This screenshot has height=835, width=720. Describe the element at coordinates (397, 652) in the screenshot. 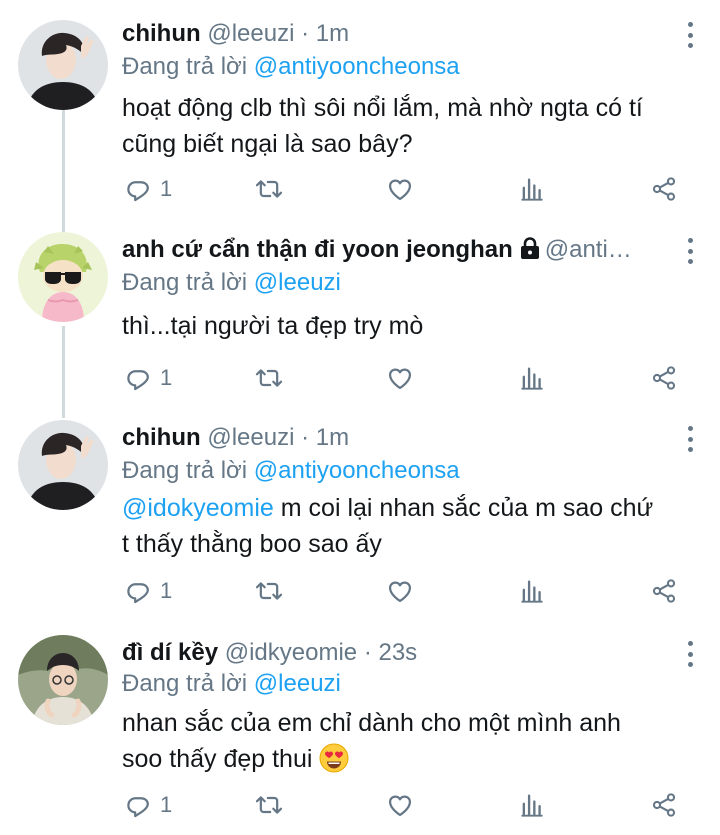

I see `timestamp: 23s` at that location.